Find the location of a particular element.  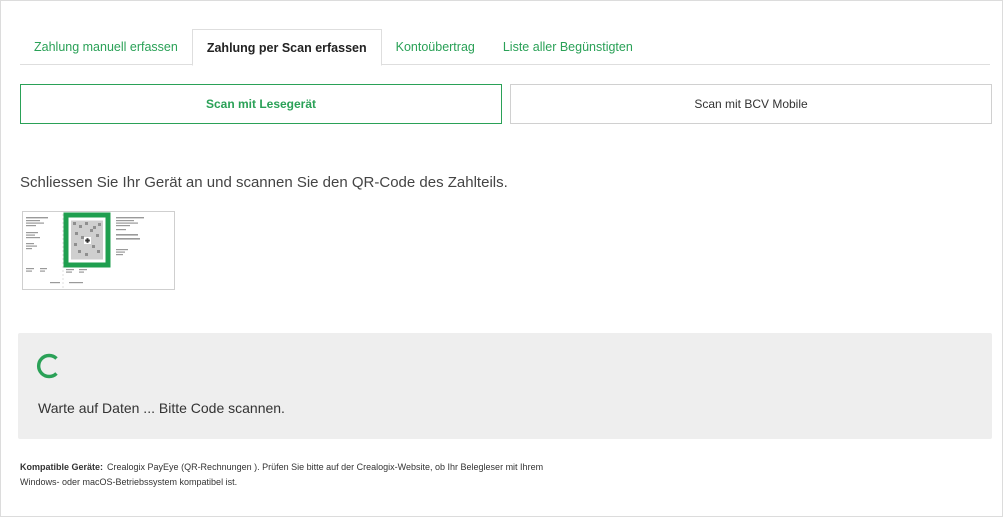

qr-payment-slip-illustration is located at coordinates (98, 250).